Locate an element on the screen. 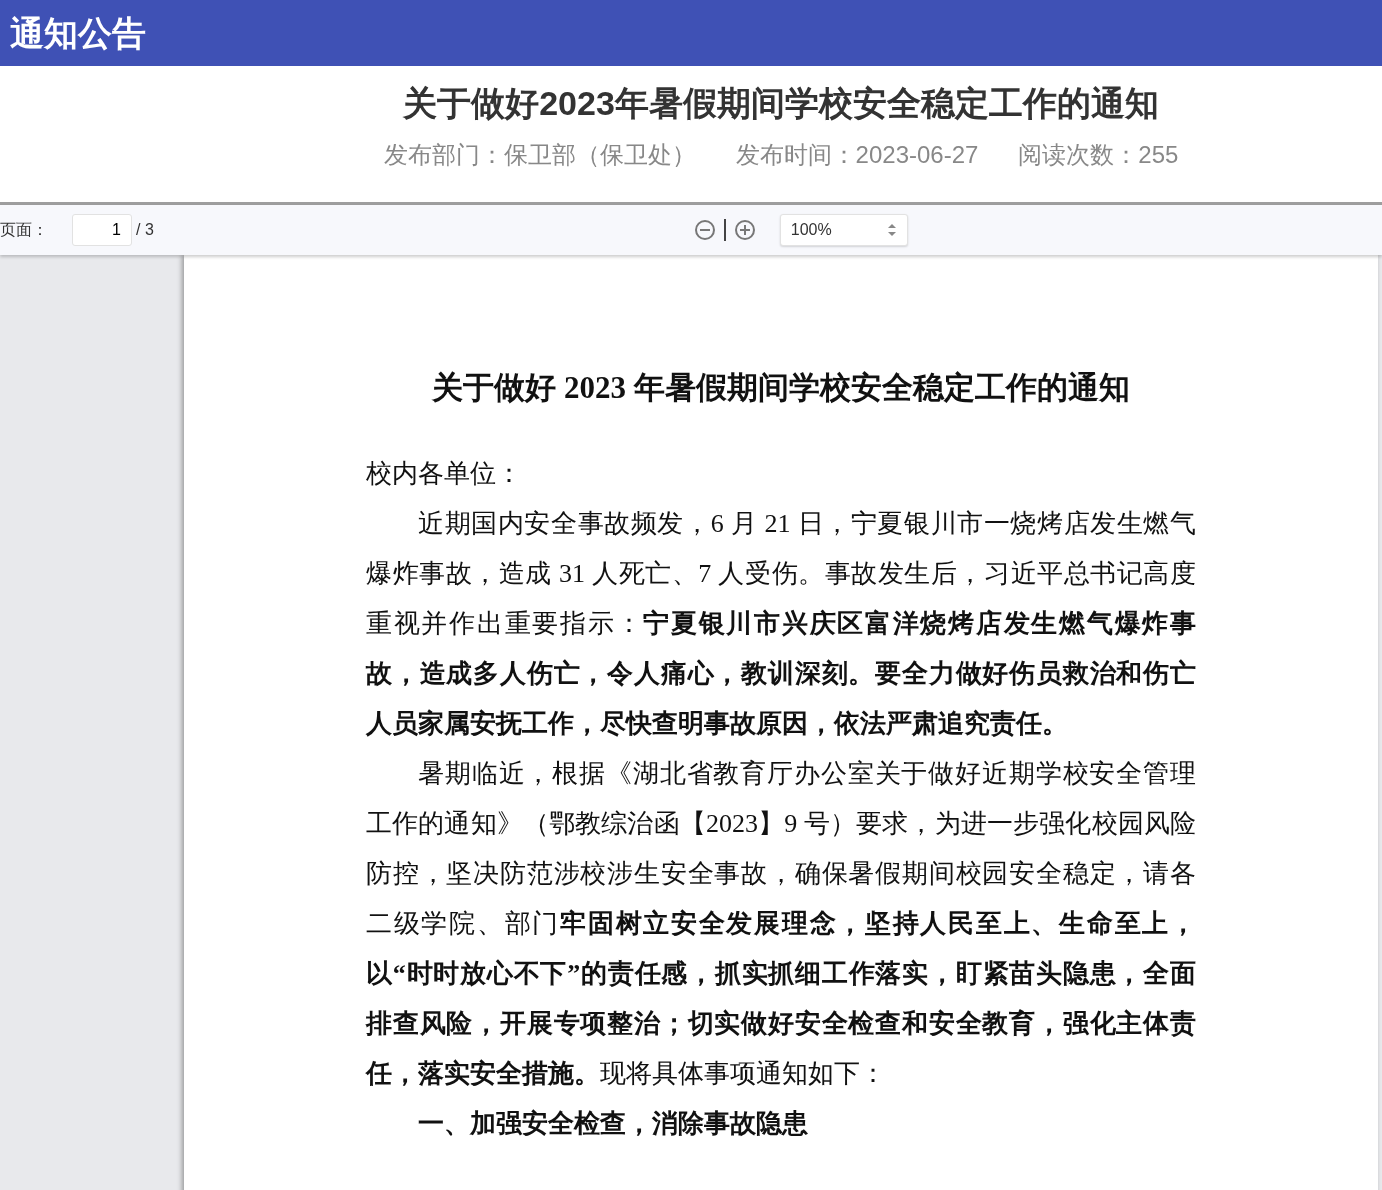 Image resolution: width=1382 pixels, height=1190 pixels. article-meta: 阅读次数：255 is located at coordinates (1098, 155).